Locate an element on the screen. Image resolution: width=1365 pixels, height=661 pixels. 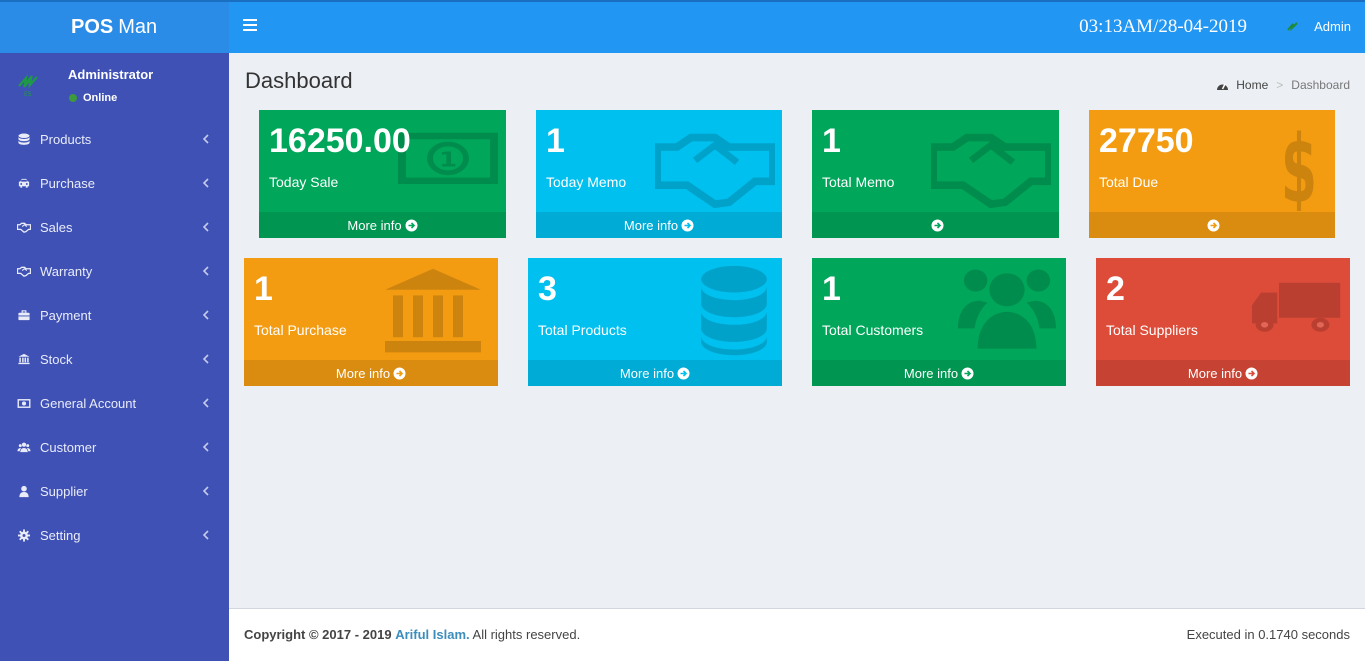
sidebar-item-supplier: Supplier is located at coordinates (114, 491).